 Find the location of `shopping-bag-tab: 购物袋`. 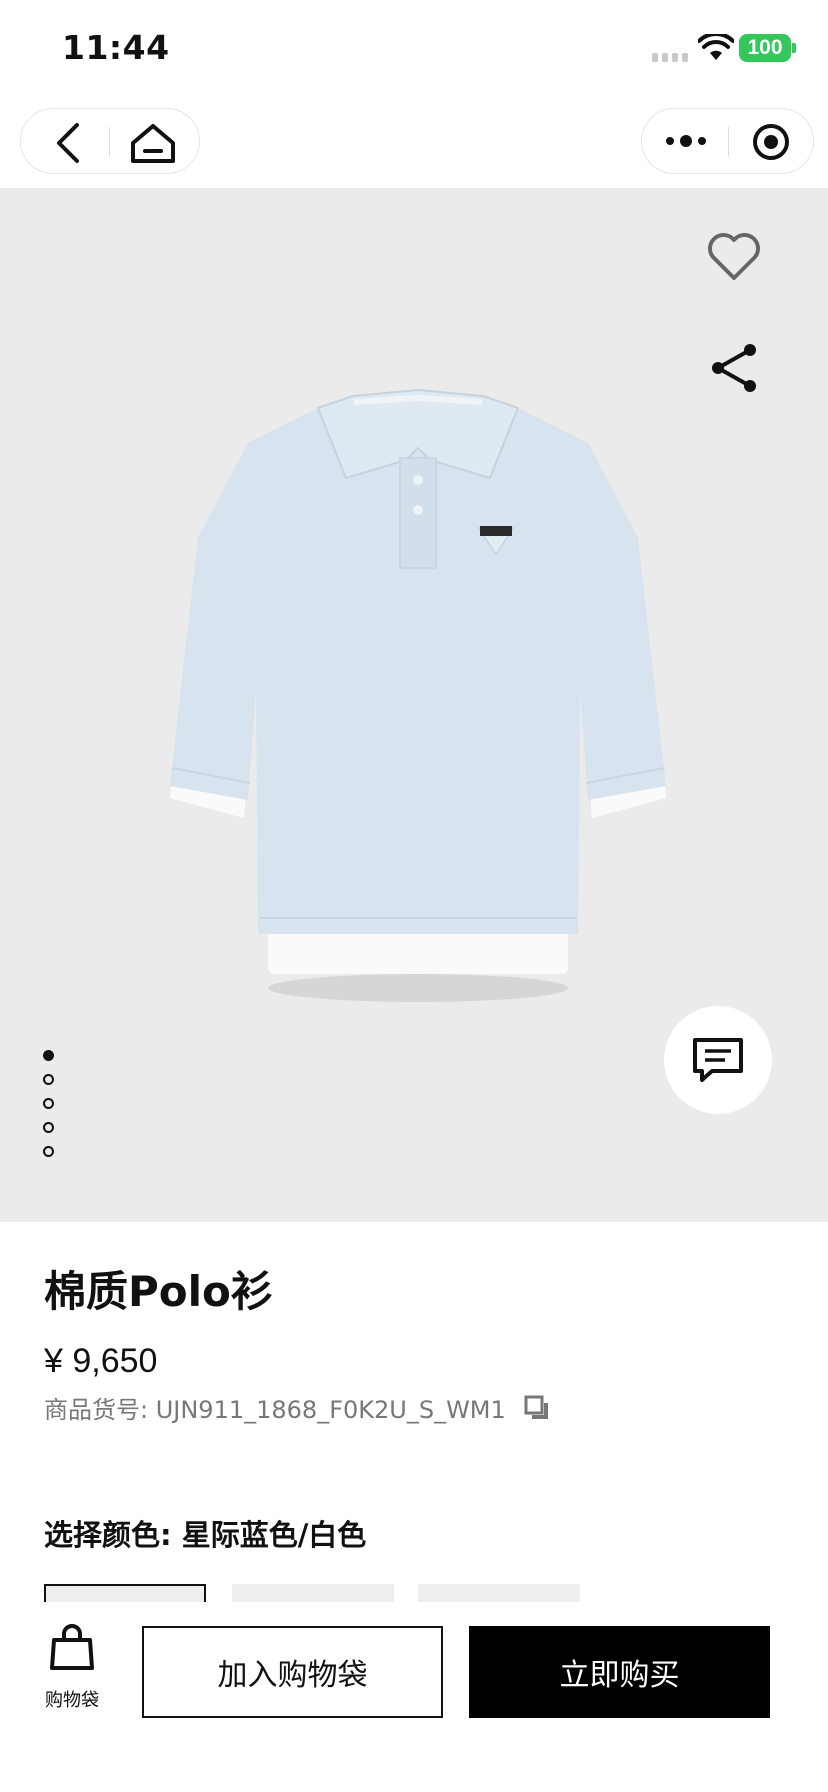

shopping-bag-tab: 购物袋 is located at coordinates (72, 1668).